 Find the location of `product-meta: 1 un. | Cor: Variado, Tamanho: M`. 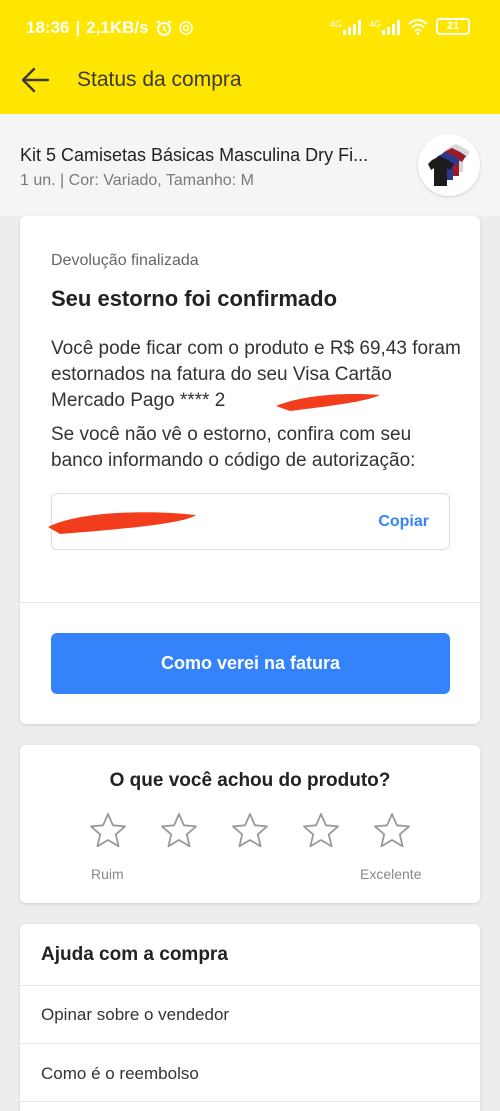

product-meta: 1 un. | Cor: Variado, Tamanho: M is located at coordinates (137, 180).